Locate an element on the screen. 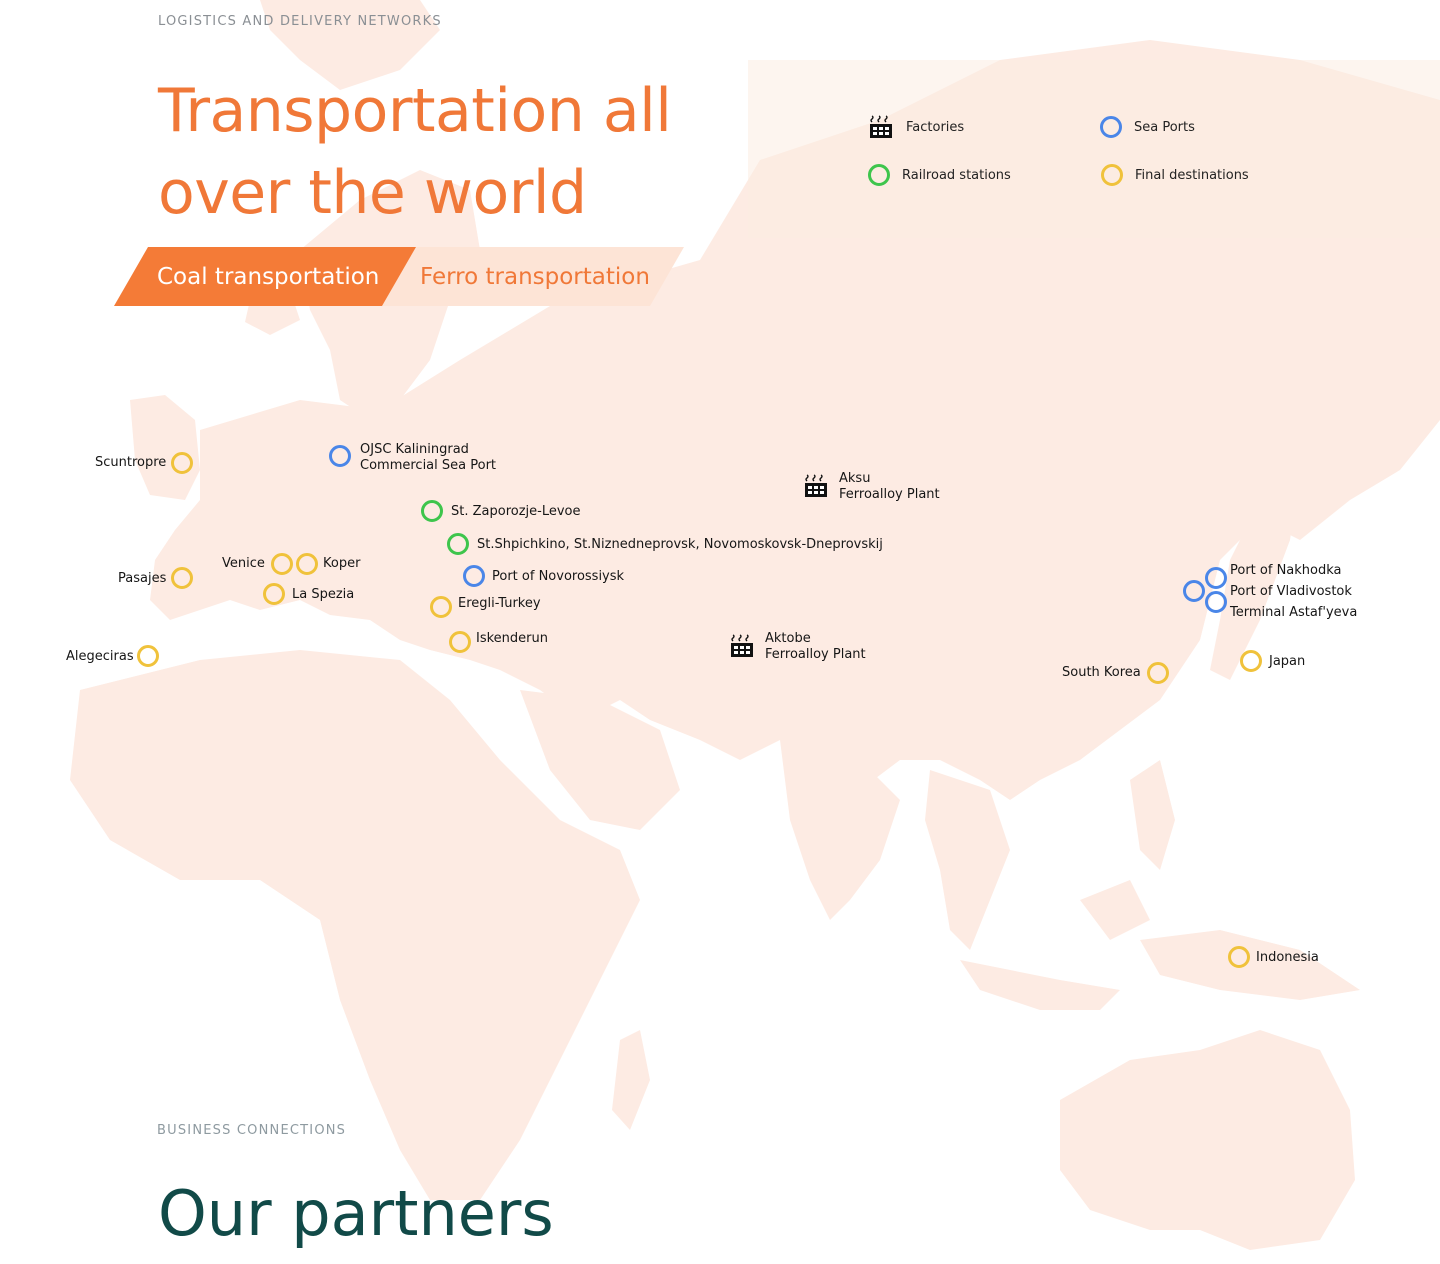 This screenshot has height=1264, width=1440. page-title: Transportation all over the world is located at coordinates (458, 152).